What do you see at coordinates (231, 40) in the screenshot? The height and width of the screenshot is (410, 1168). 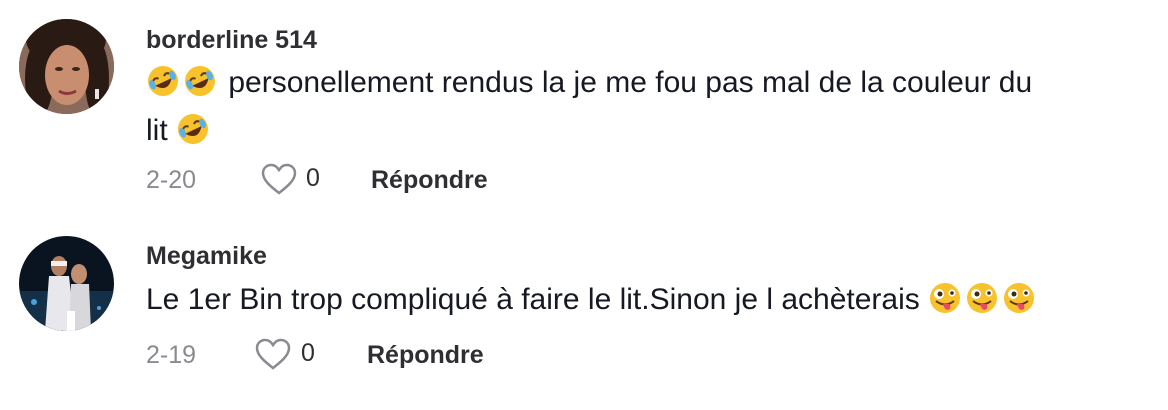 I see `username: borderline 514` at bounding box center [231, 40].